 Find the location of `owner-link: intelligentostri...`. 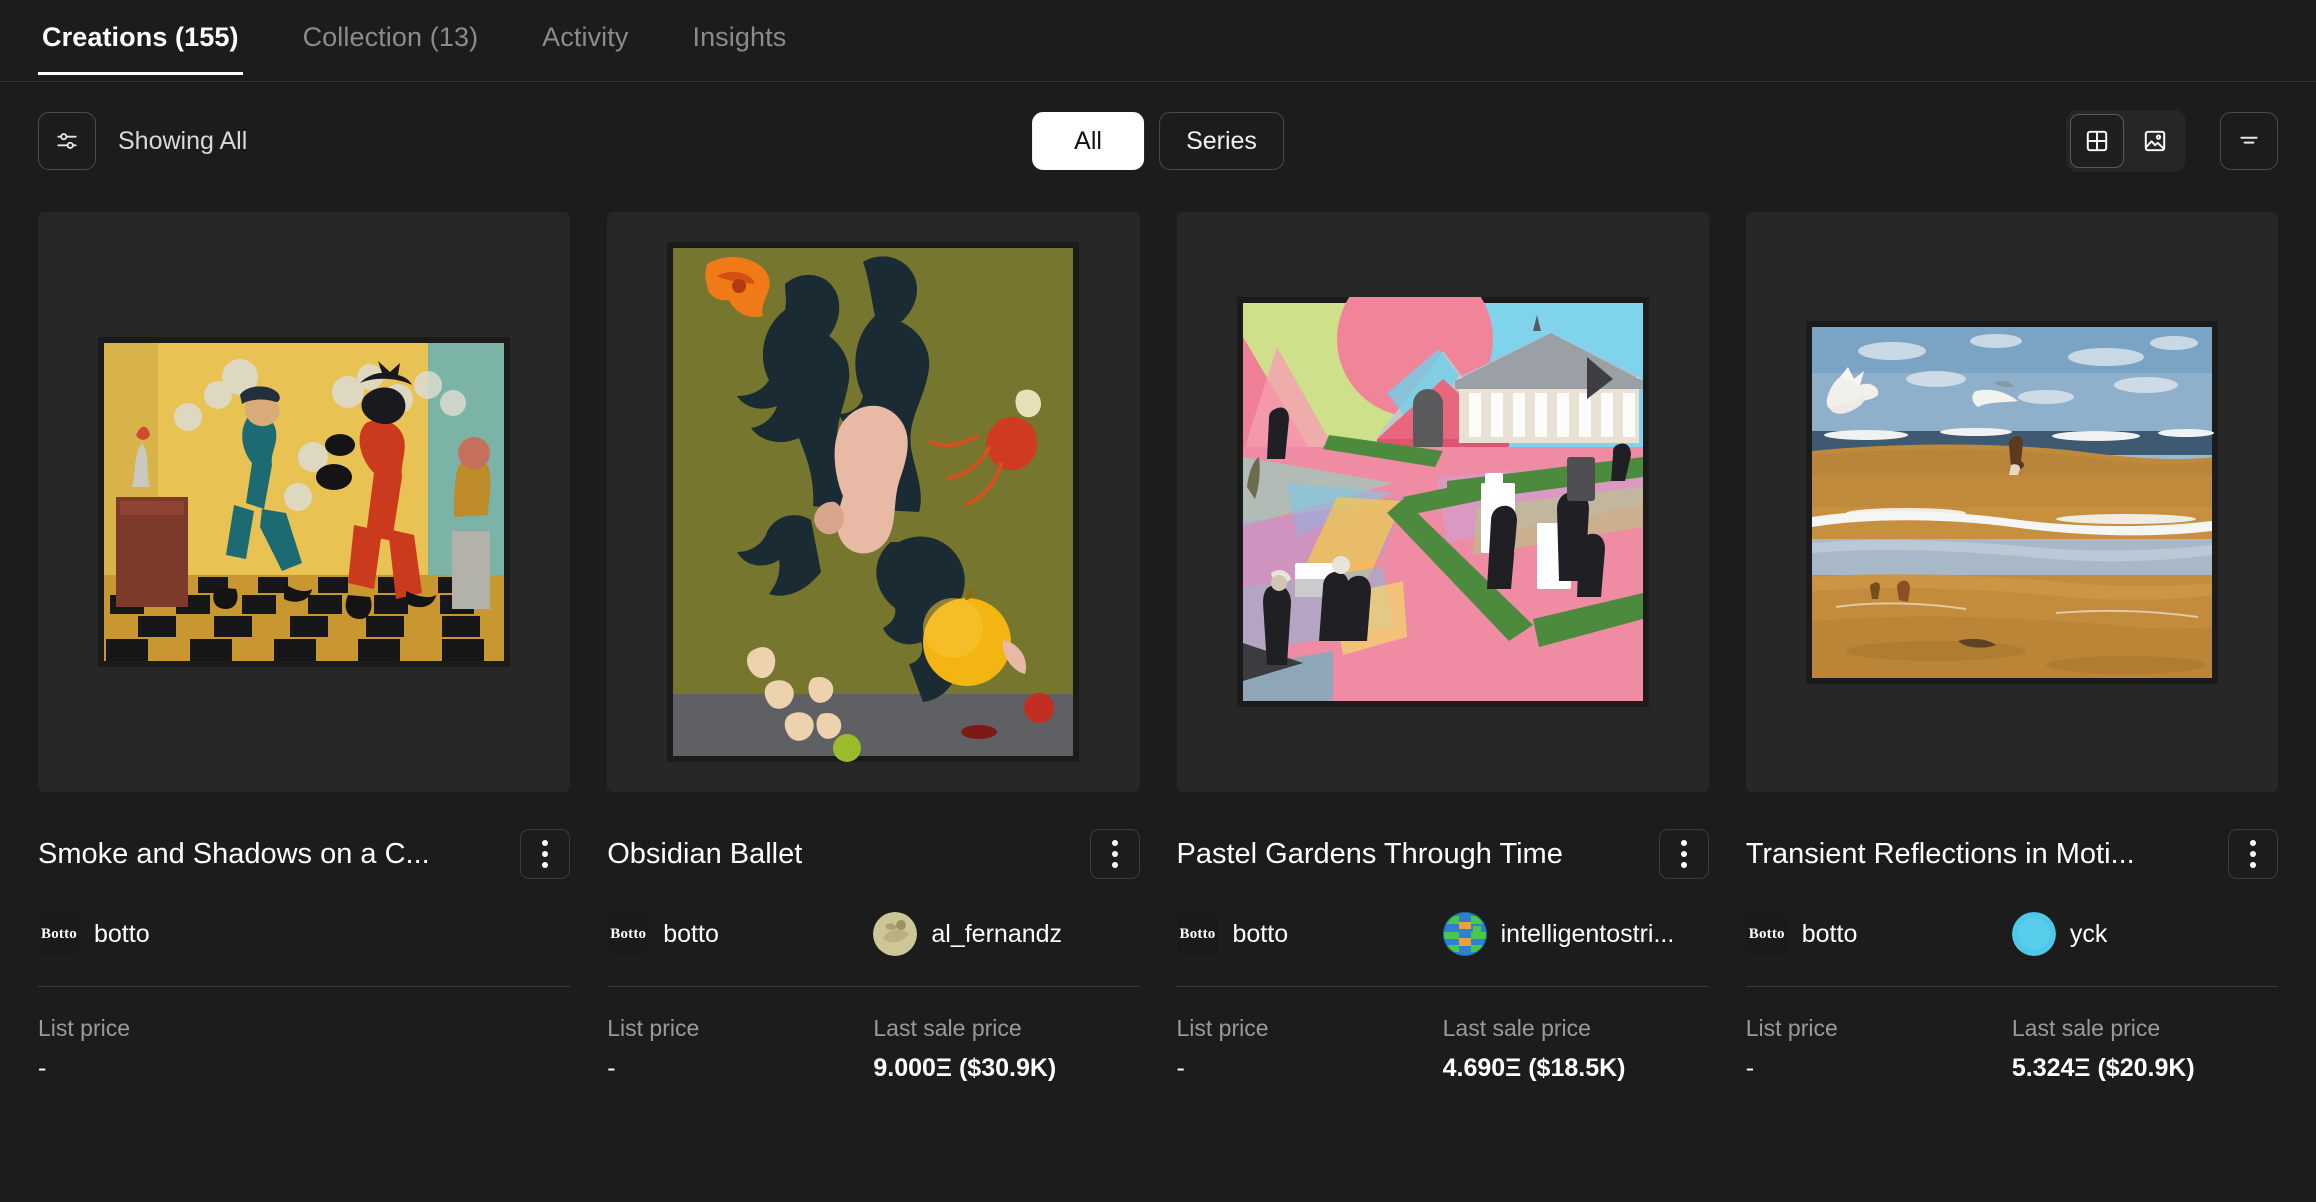

owner-link: intelligentostri... is located at coordinates (1575, 934).